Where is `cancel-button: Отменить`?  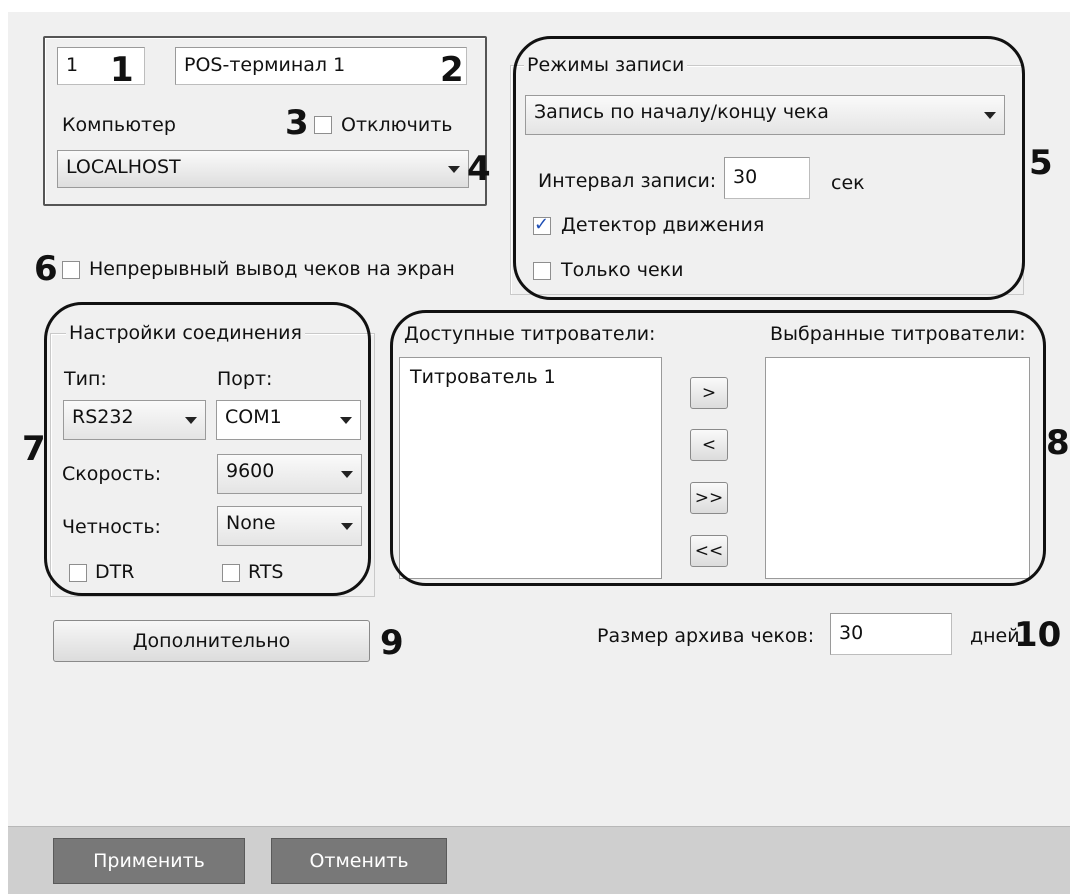 cancel-button: Отменить is located at coordinates (359, 861).